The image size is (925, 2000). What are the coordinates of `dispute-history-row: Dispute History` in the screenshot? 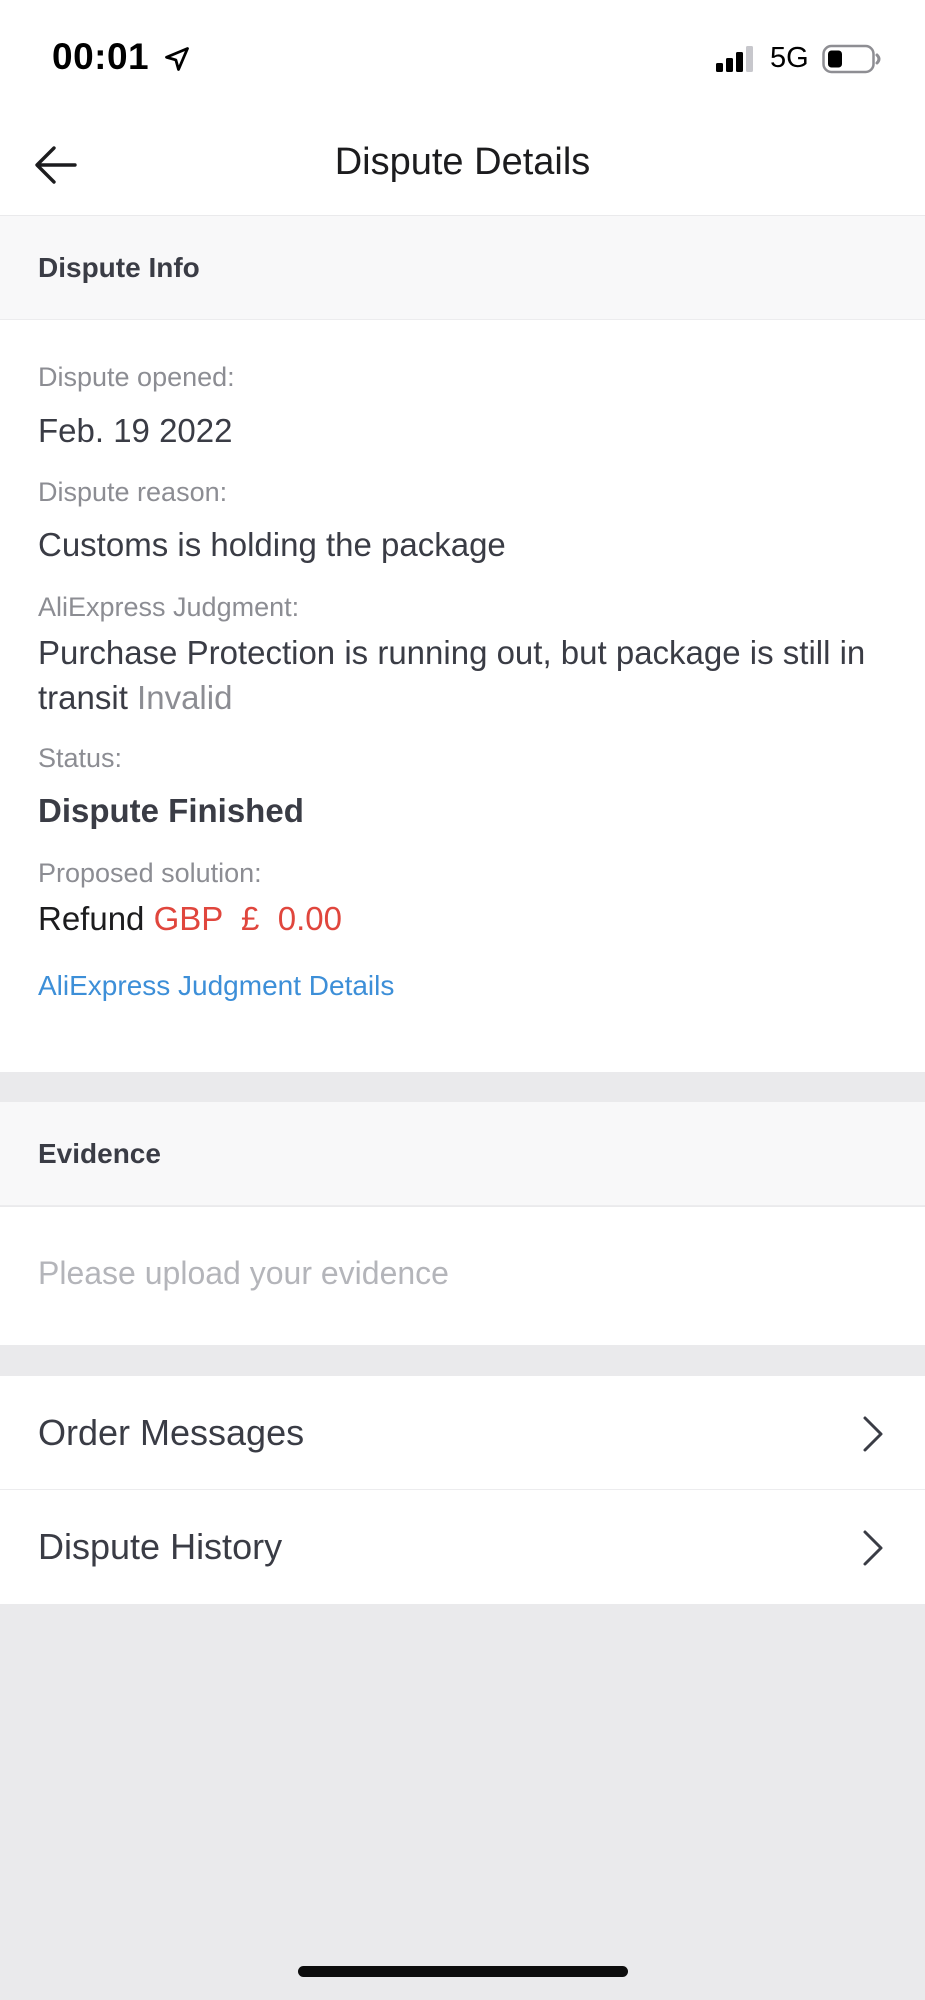 It's located at (462, 1547).